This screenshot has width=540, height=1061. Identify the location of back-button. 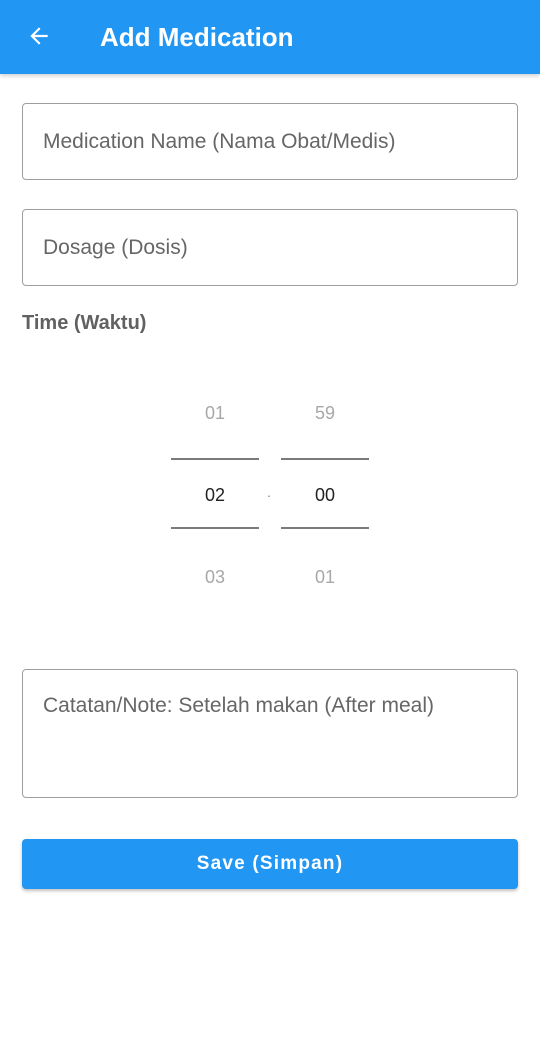
(39, 36).